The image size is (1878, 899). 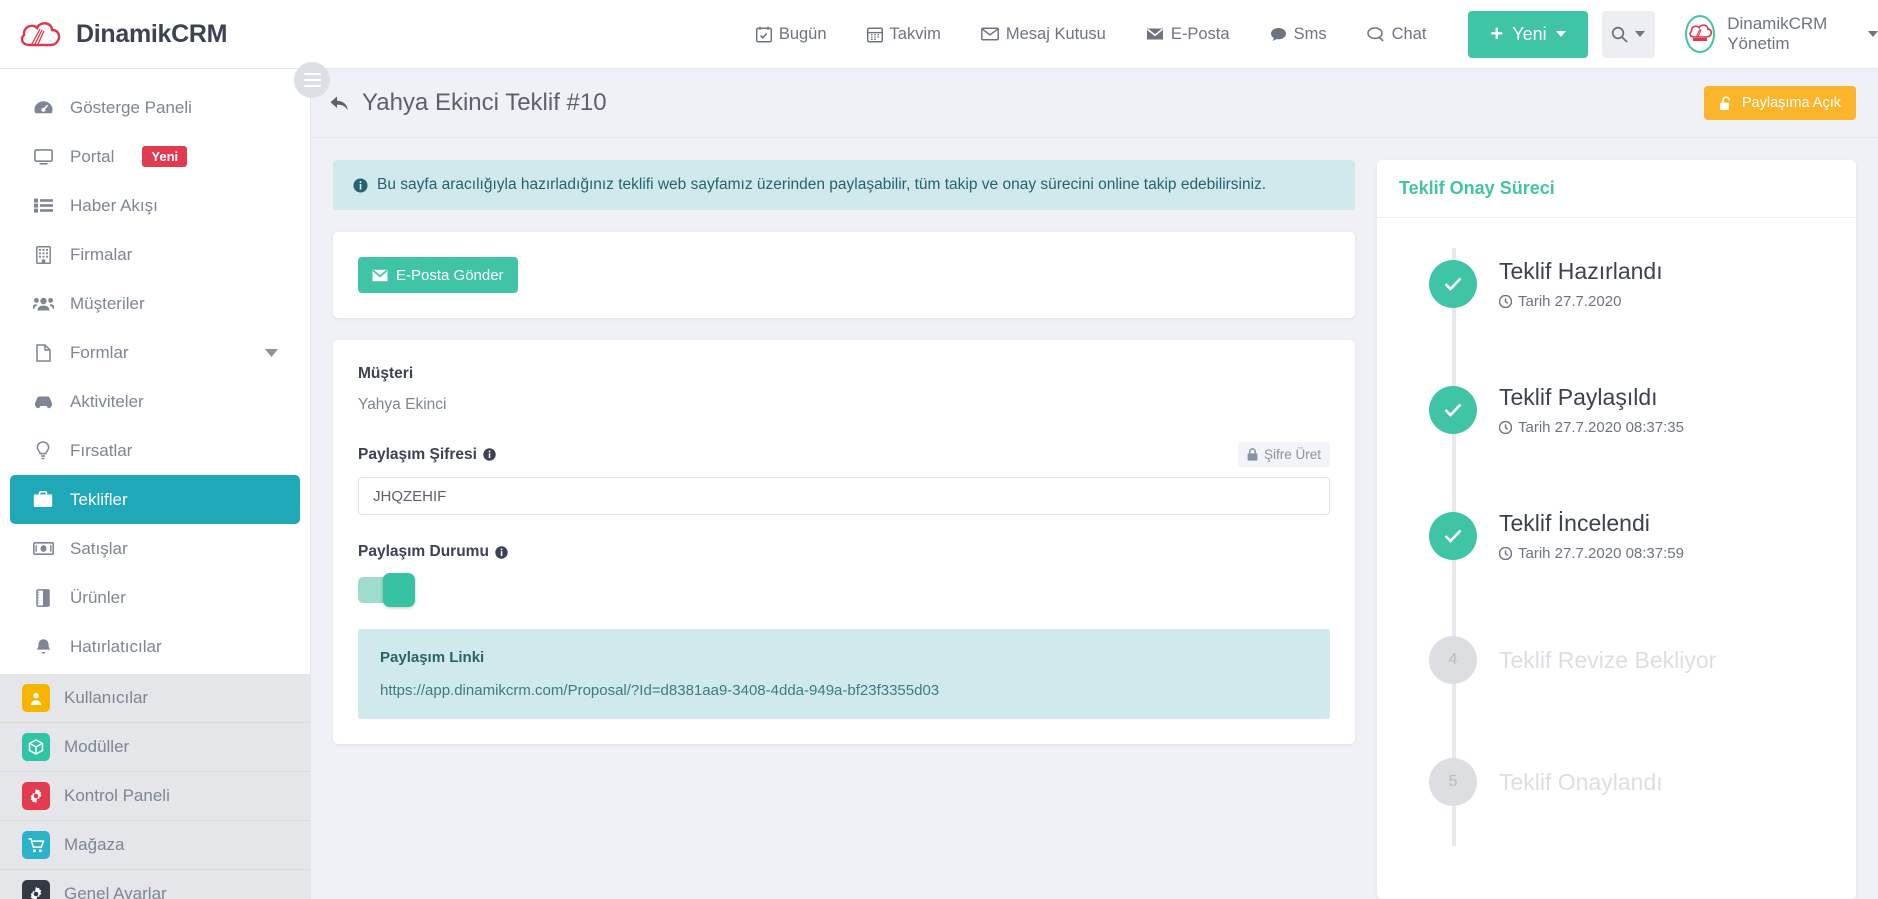 What do you see at coordinates (155, 548) in the screenshot?
I see `sidebar-item-satislar: Satışlar` at bounding box center [155, 548].